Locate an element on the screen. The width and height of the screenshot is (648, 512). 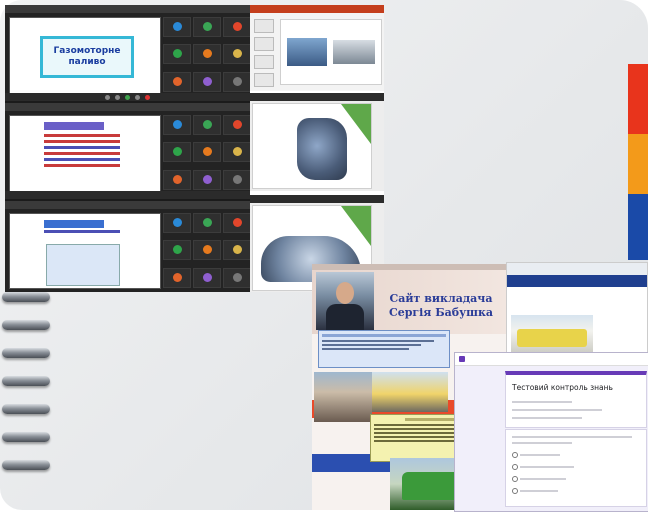
spiral-binding-icon is located at coordinates (27, 392).